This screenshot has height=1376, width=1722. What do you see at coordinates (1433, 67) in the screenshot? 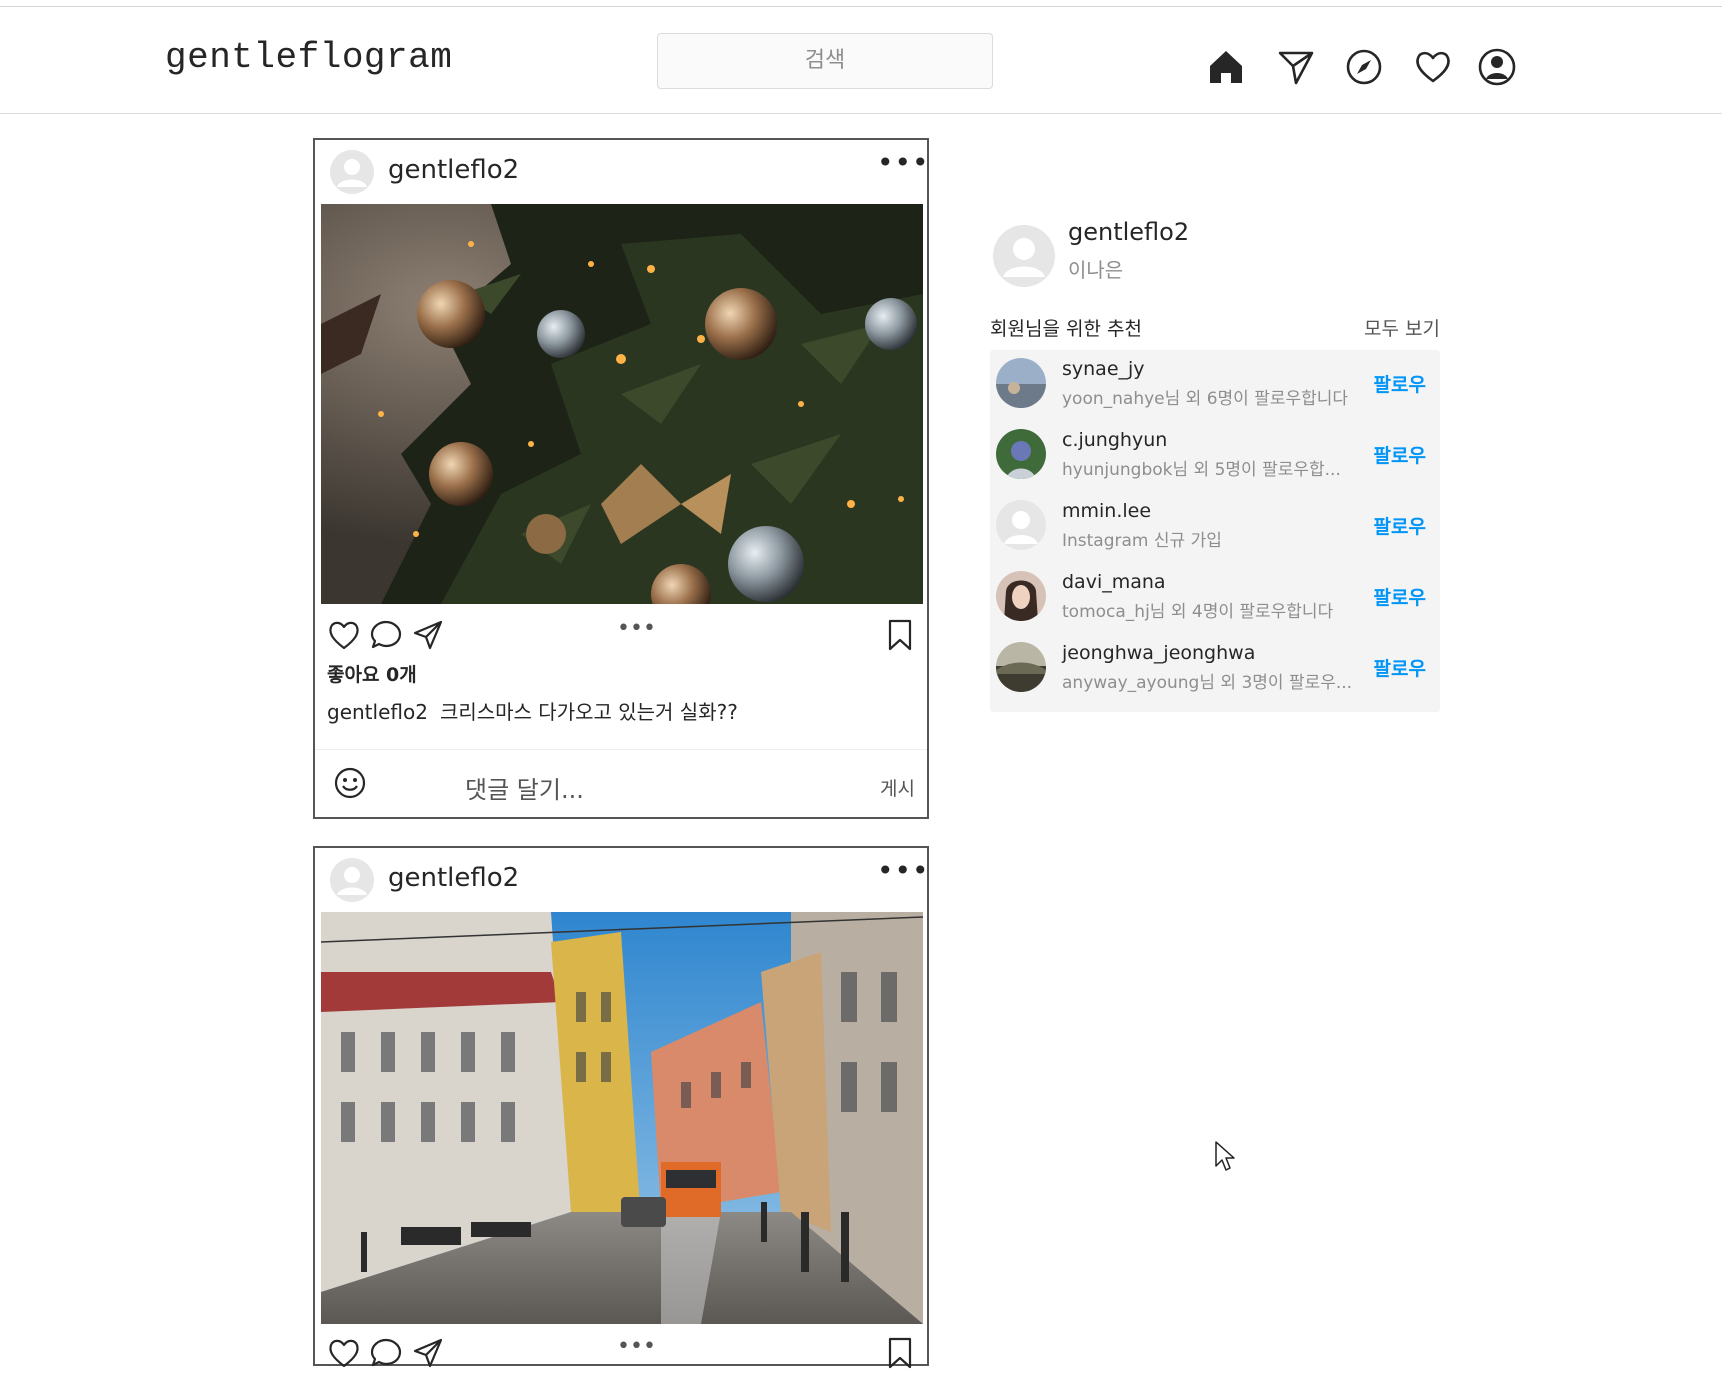
I see `activity-heart-icon` at bounding box center [1433, 67].